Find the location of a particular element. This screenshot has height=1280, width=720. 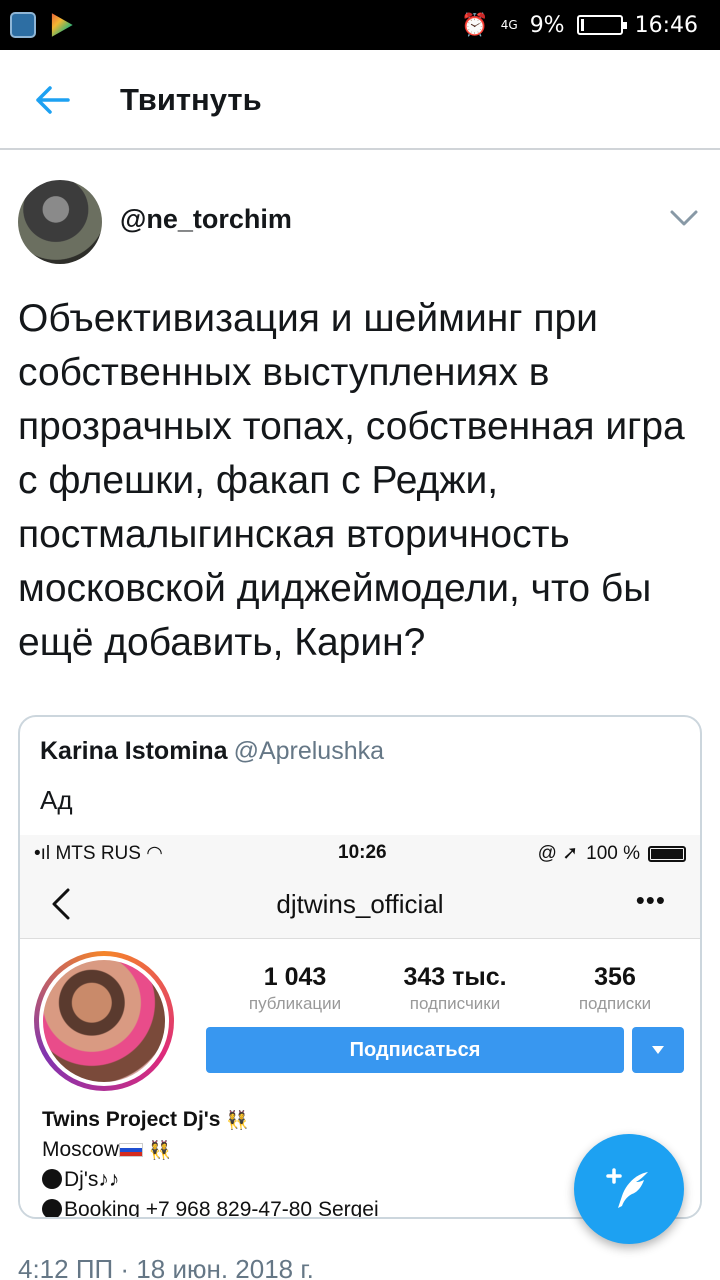

compose-tweet-button is located at coordinates (629, 1189).